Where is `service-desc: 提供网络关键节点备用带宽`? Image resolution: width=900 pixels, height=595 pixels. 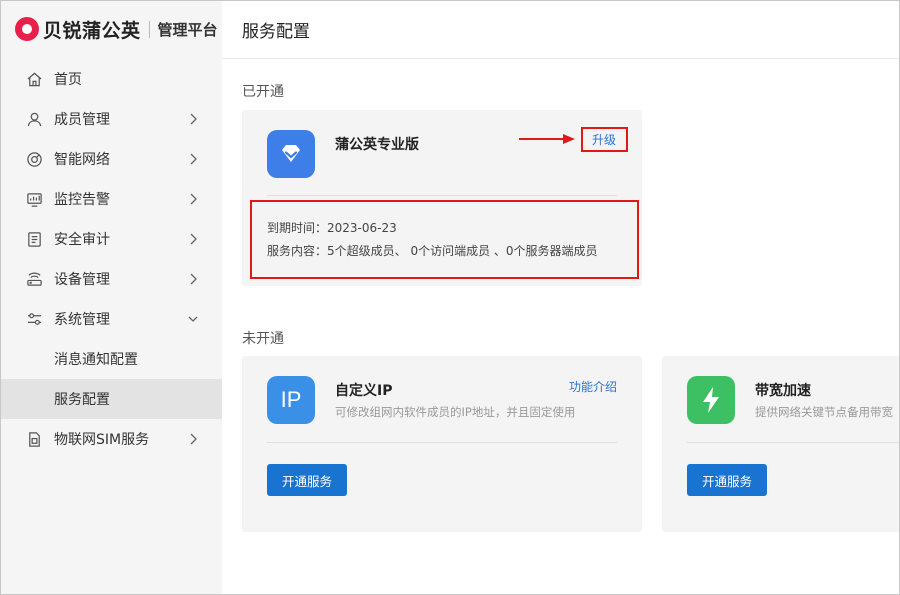 service-desc: 提供网络关键节点备用带宽 is located at coordinates (824, 412).